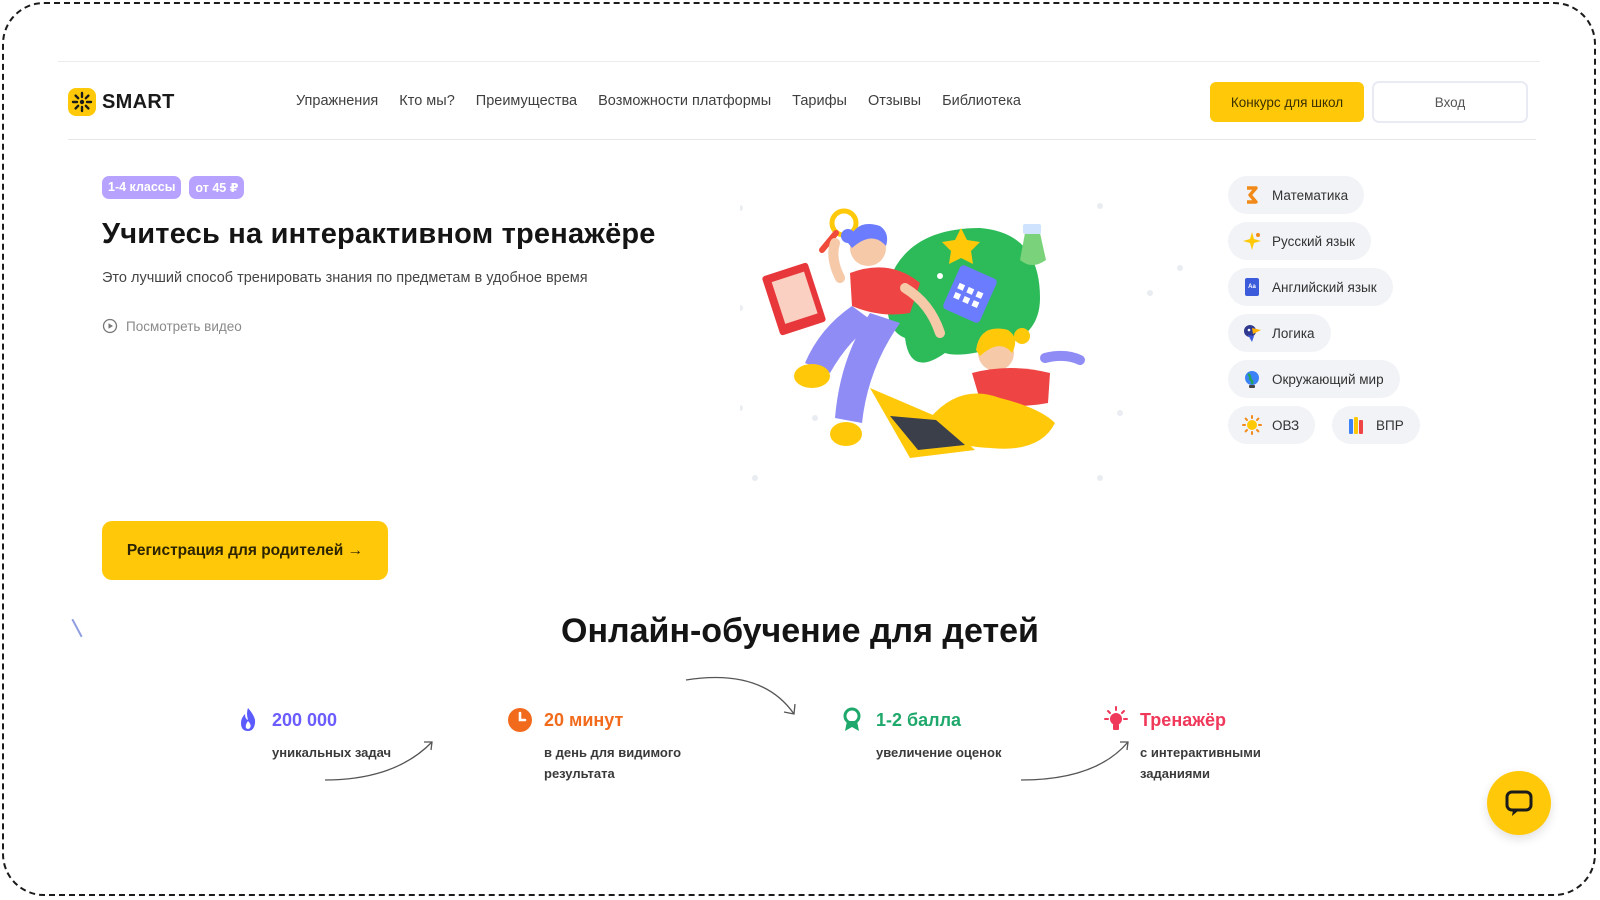 The width and height of the screenshot is (1600, 900). I want to click on grade-badge: 1-4 классы, so click(142, 187).